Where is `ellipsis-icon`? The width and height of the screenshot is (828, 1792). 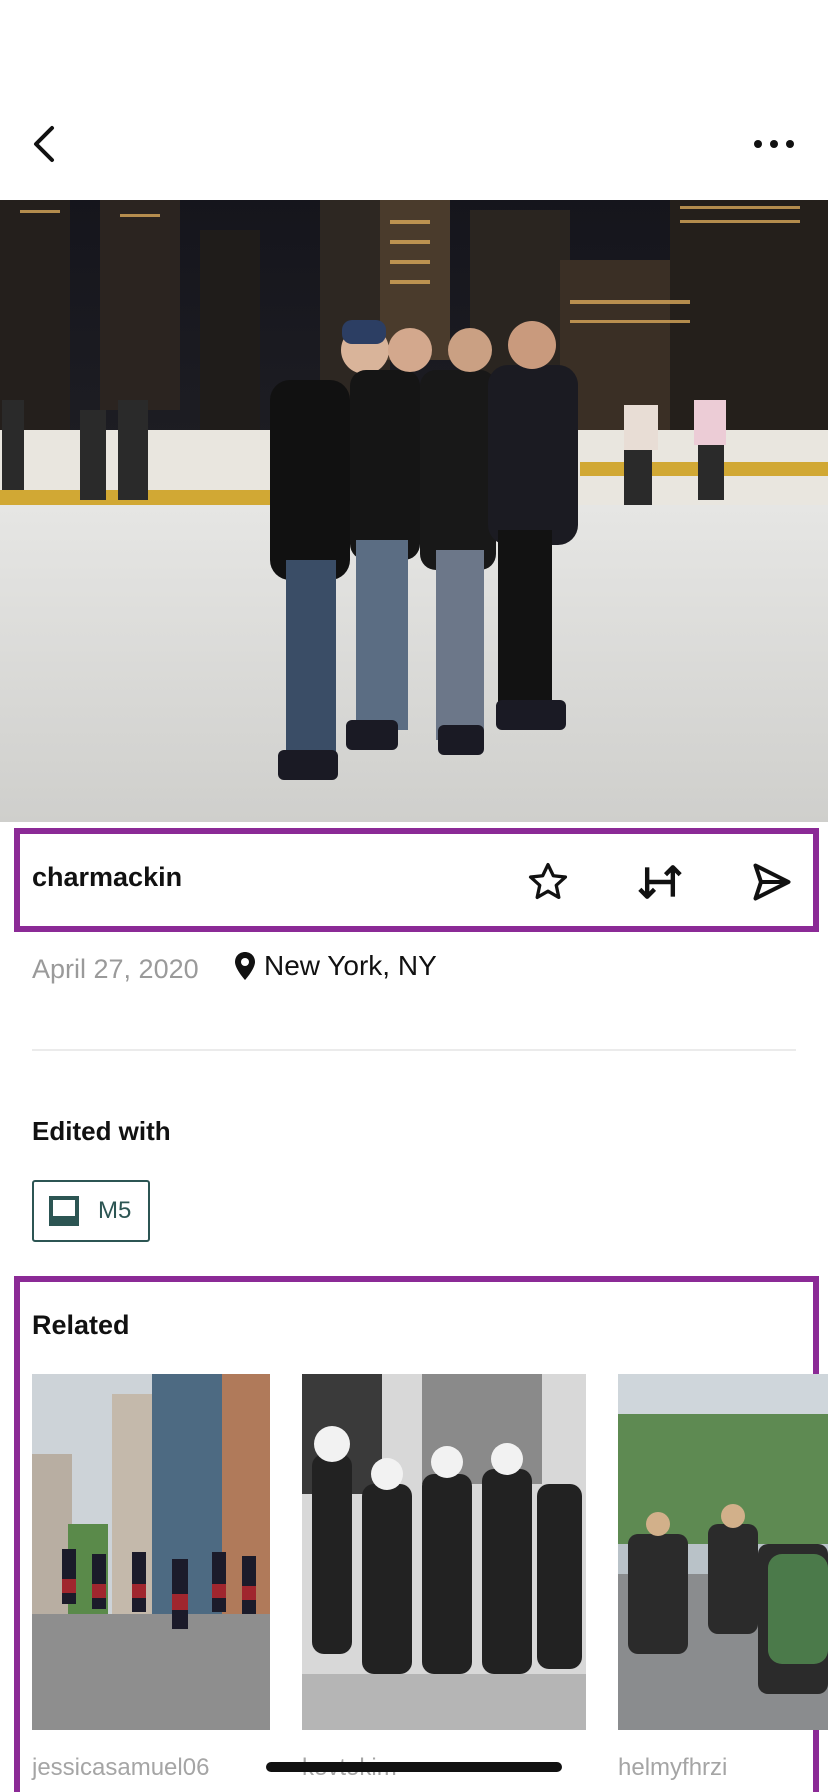
ellipsis-icon is located at coordinates (758, 144).